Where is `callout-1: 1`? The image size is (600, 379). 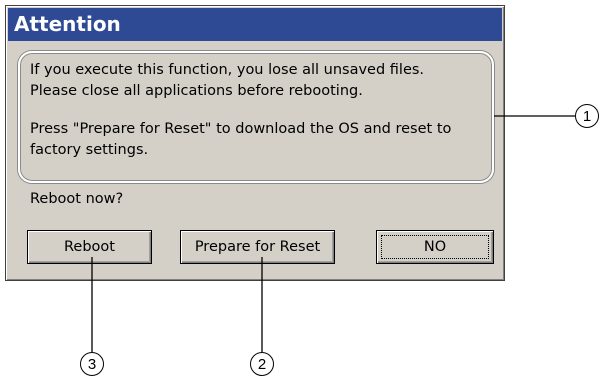 callout-1: 1 is located at coordinates (587, 116).